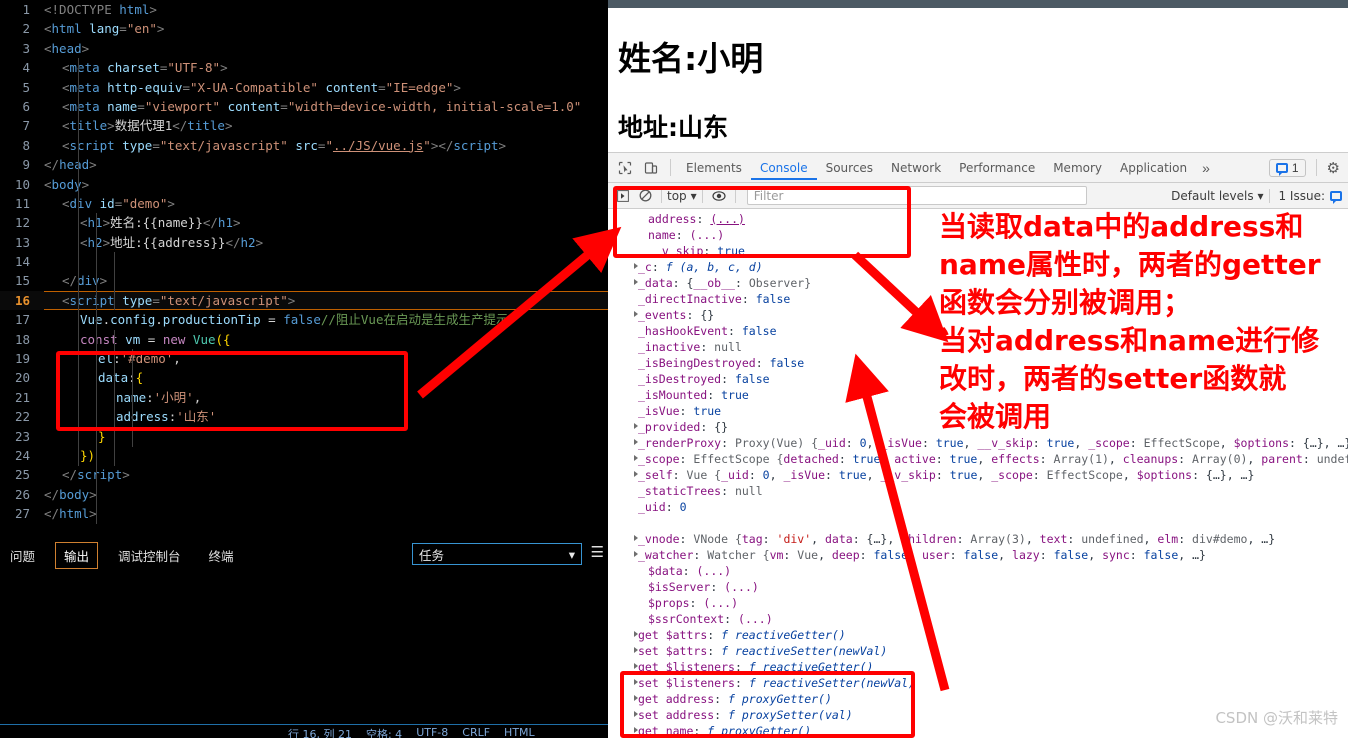 The width and height of the screenshot is (1348, 738). I want to click on console-property-row: set $listeners: f reactiveSetter(newVal), so click(978, 683).